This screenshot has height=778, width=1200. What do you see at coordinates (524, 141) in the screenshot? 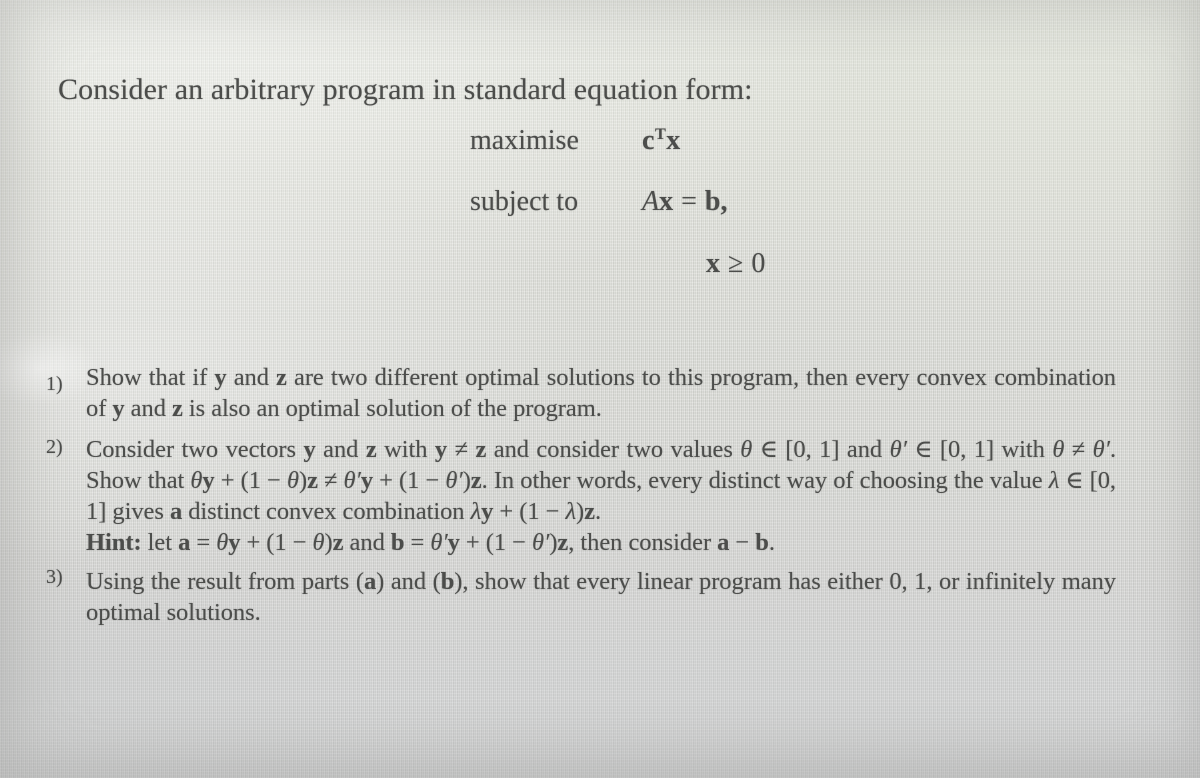
I see `objective-keyword: maximise` at bounding box center [524, 141].